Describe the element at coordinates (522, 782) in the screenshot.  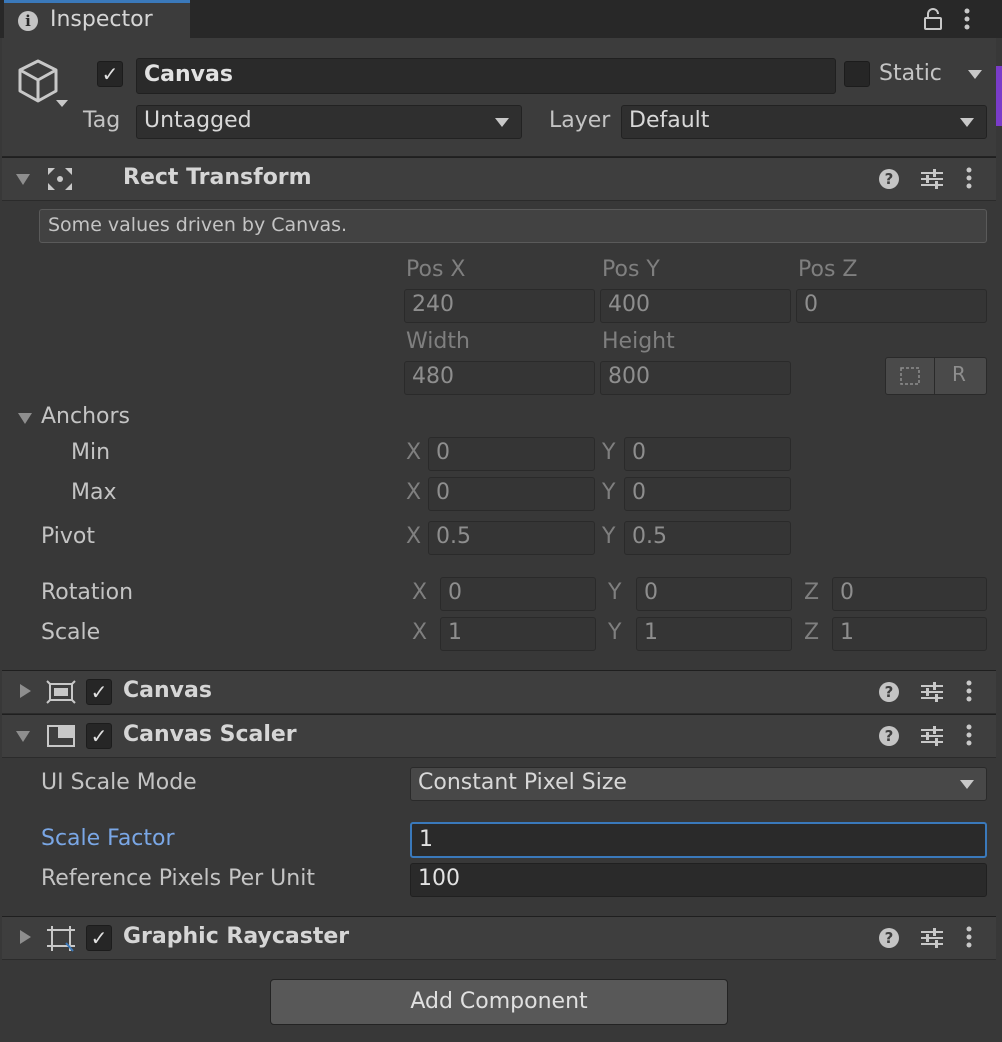
I see `ui-scale-mode-value: Constant Pixel Size` at that location.